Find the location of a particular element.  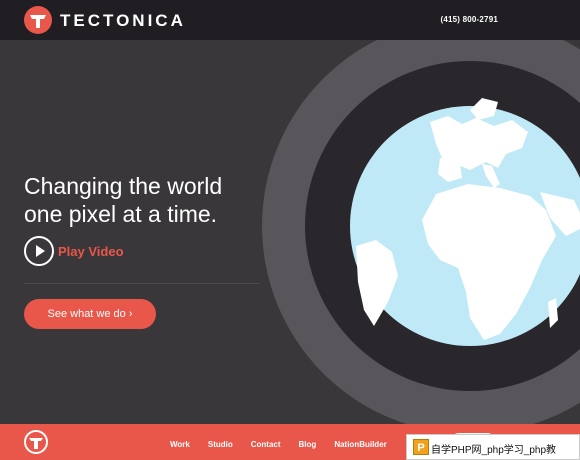

hero-headline: Changing the world one pixel at a time. is located at coordinates (123, 200).